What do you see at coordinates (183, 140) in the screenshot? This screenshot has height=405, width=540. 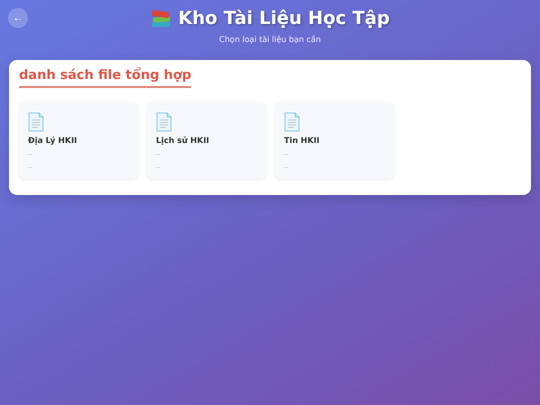 I see `file-name: Lịch sử HKII` at bounding box center [183, 140].